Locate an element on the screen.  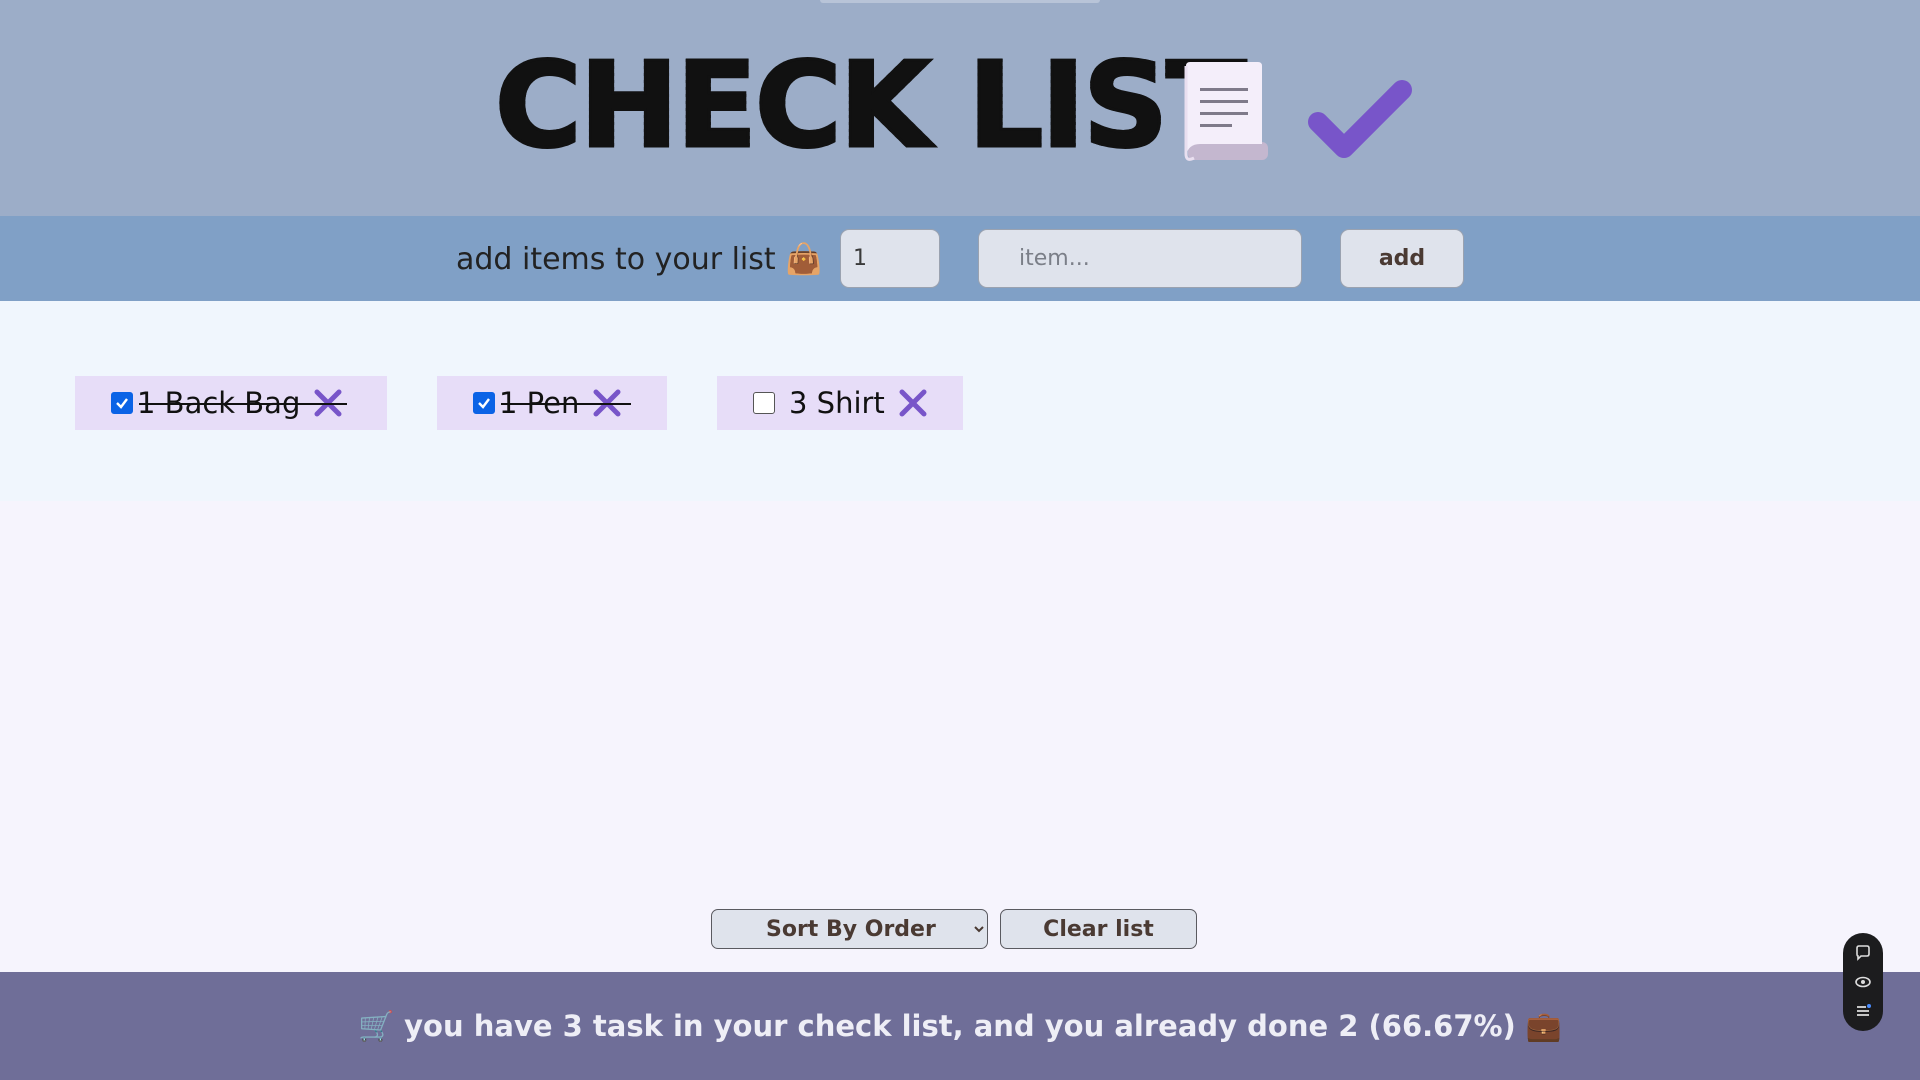
eye-icon is located at coordinates (1863, 982).